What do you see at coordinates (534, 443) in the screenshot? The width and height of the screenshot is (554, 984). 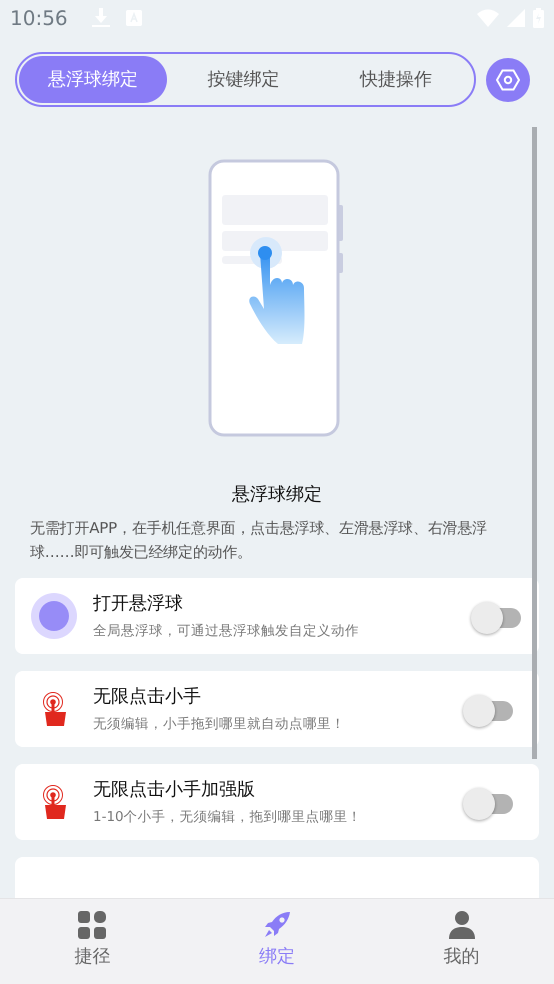 I see `scrollbar` at bounding box center [534, 443].